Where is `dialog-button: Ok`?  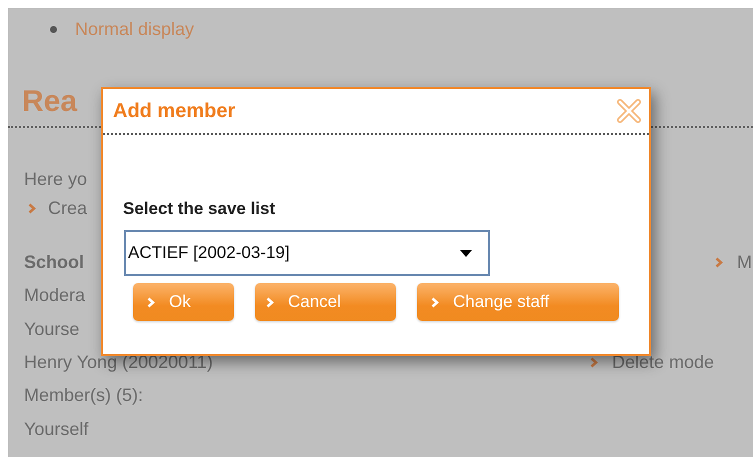
dialog-button: Ok is located at coordinates (183, 302).